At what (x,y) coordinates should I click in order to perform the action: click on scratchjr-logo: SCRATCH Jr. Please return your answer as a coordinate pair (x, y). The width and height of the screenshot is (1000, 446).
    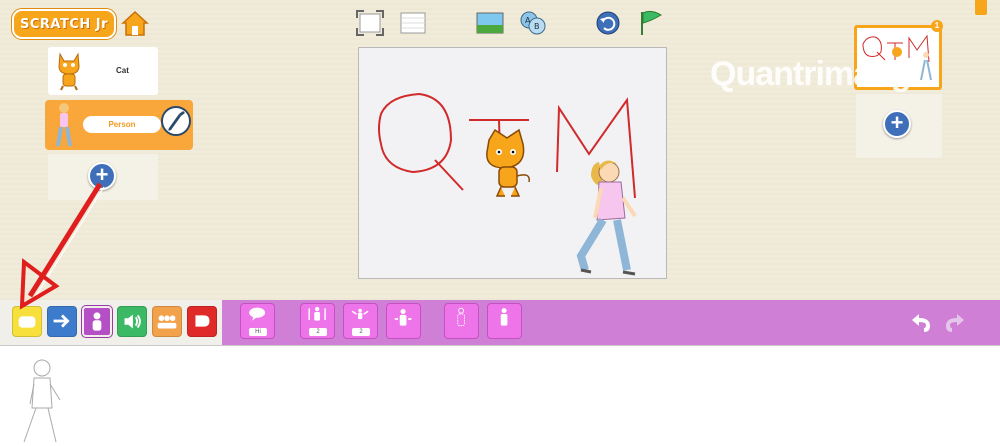
    Looking at the image, I should click on (64, 24).